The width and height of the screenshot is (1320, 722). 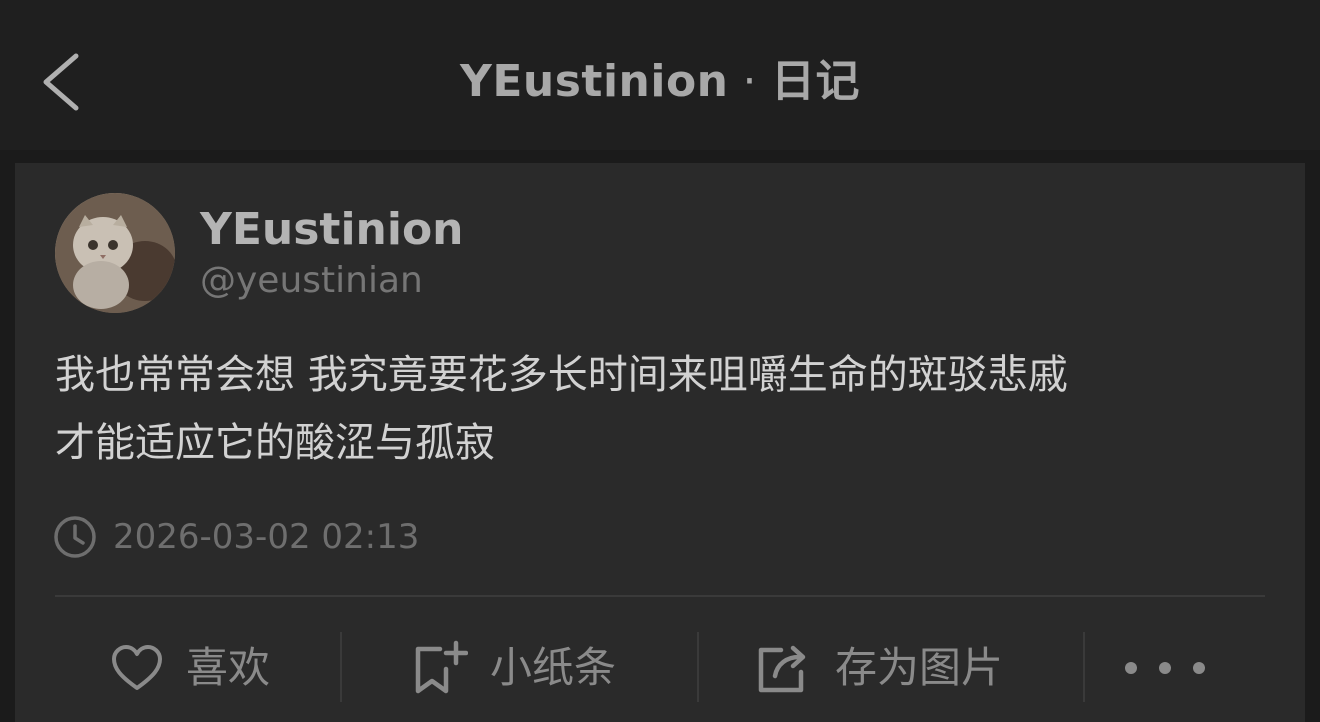 I want to click on post-line: 我也常常会想 我究竟要花多长时间来咀嚼生命的斑驳悲戚, so click(x=561, y=375).